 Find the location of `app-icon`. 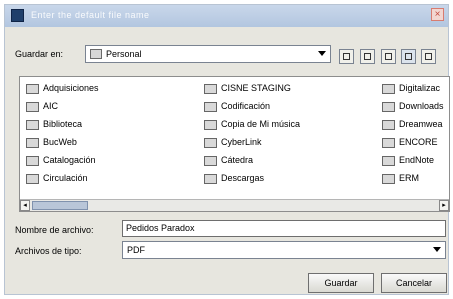

app-icon is located at coordinates (17, 15).